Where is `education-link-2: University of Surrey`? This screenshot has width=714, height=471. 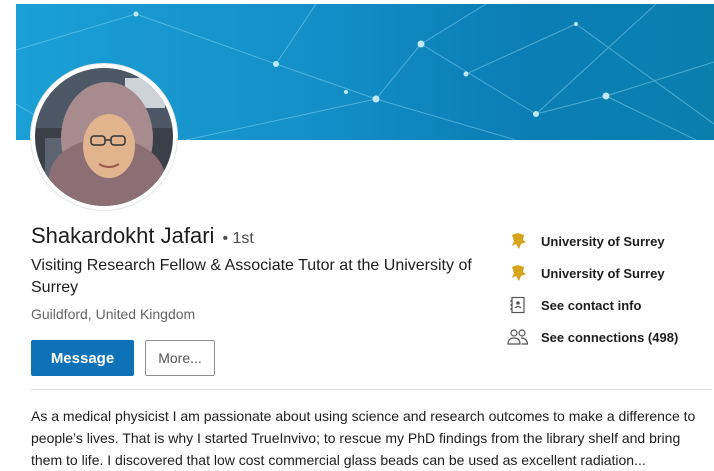
education-link-2: University of Surrey is located at coordinates (607, 273).